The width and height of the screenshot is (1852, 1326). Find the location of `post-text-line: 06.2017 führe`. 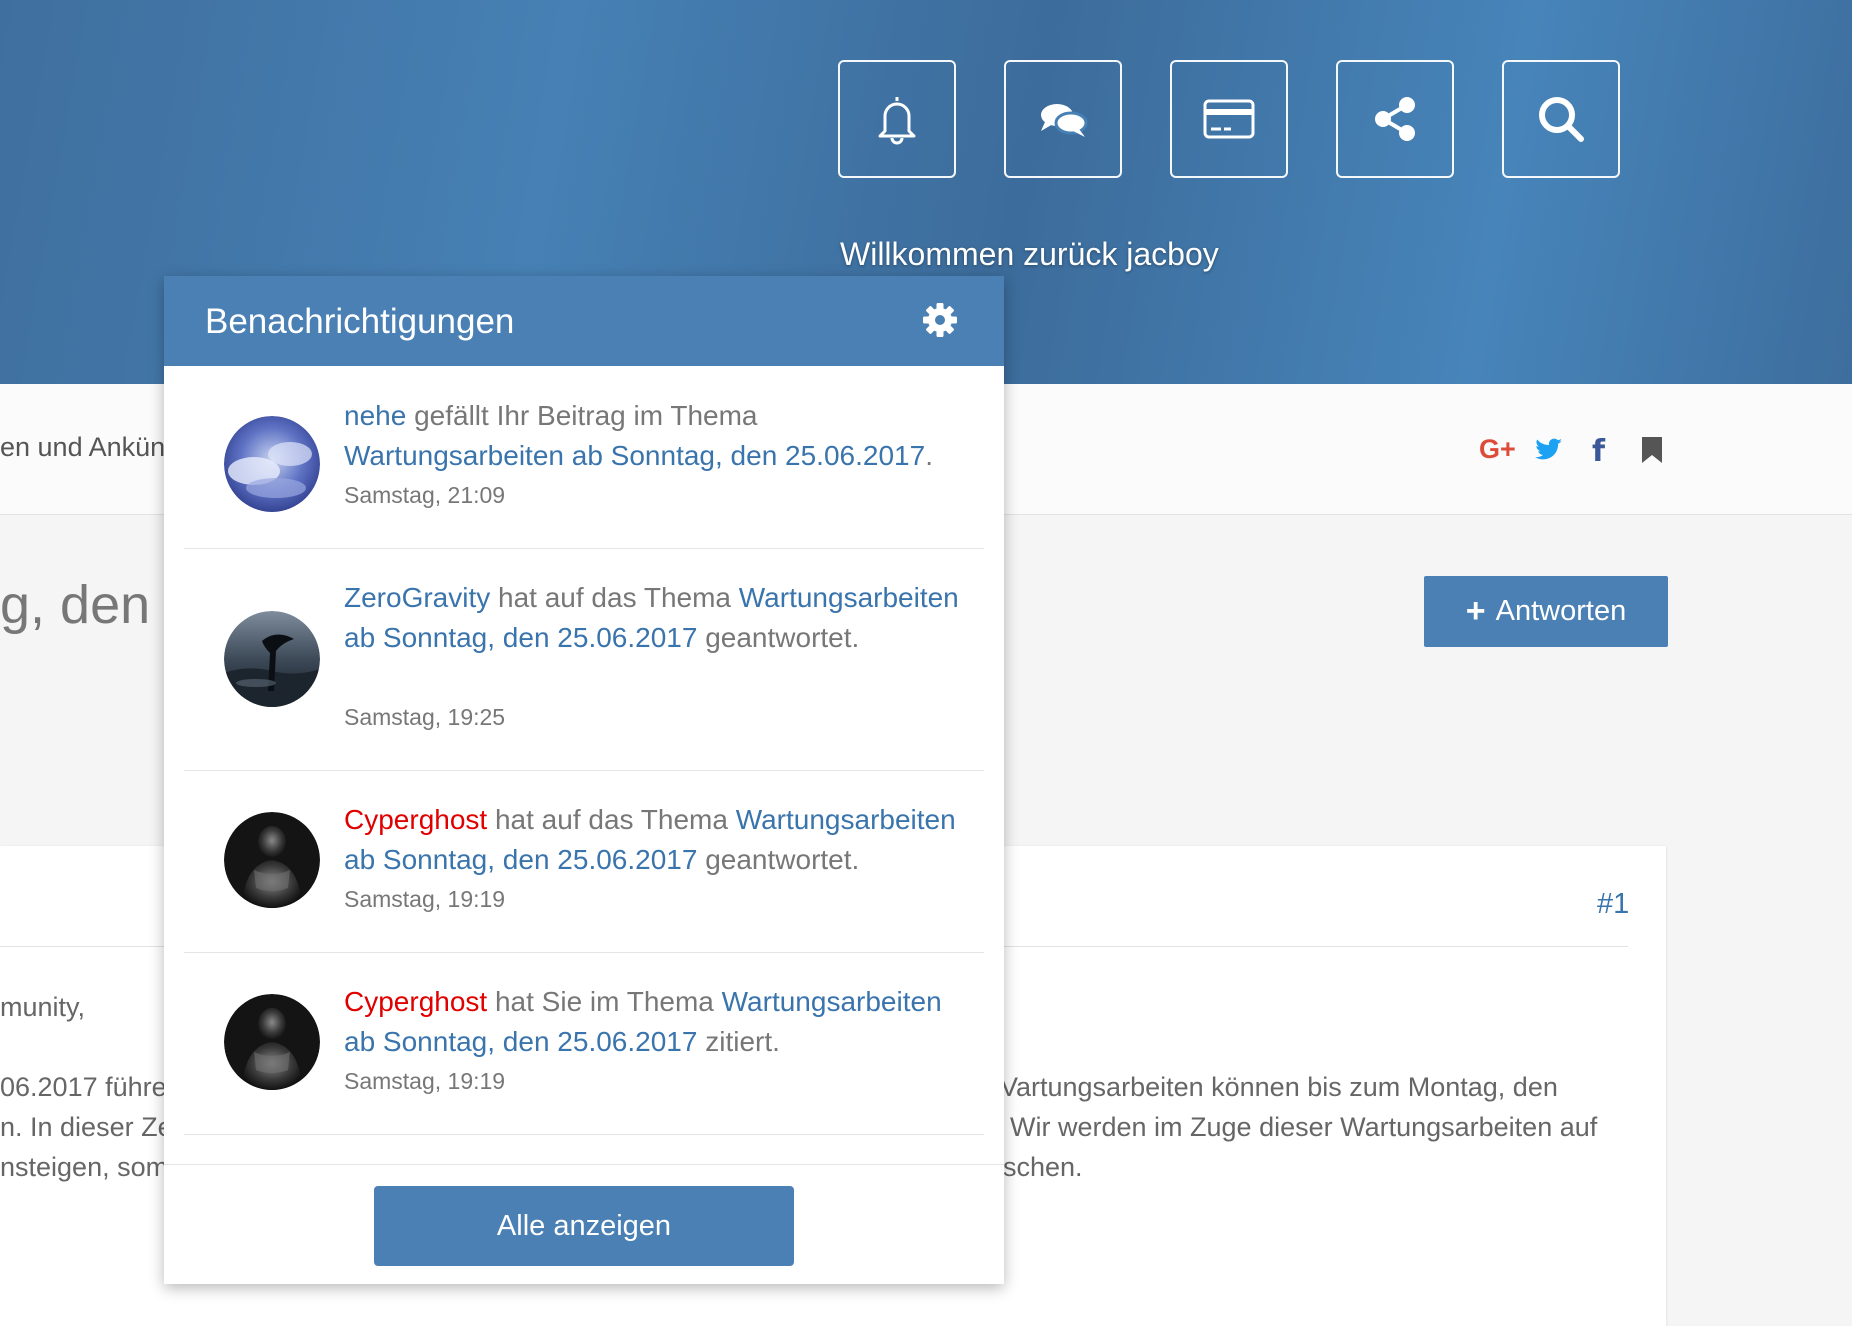

post-text-line: 06.2017 führe is located at coordinates (83, 1087).